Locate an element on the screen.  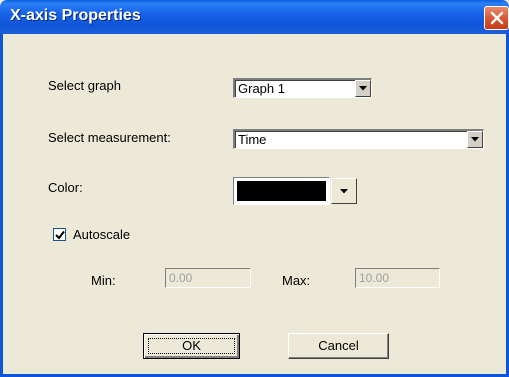
color-label: Color: is located at coordinates (65, 187).